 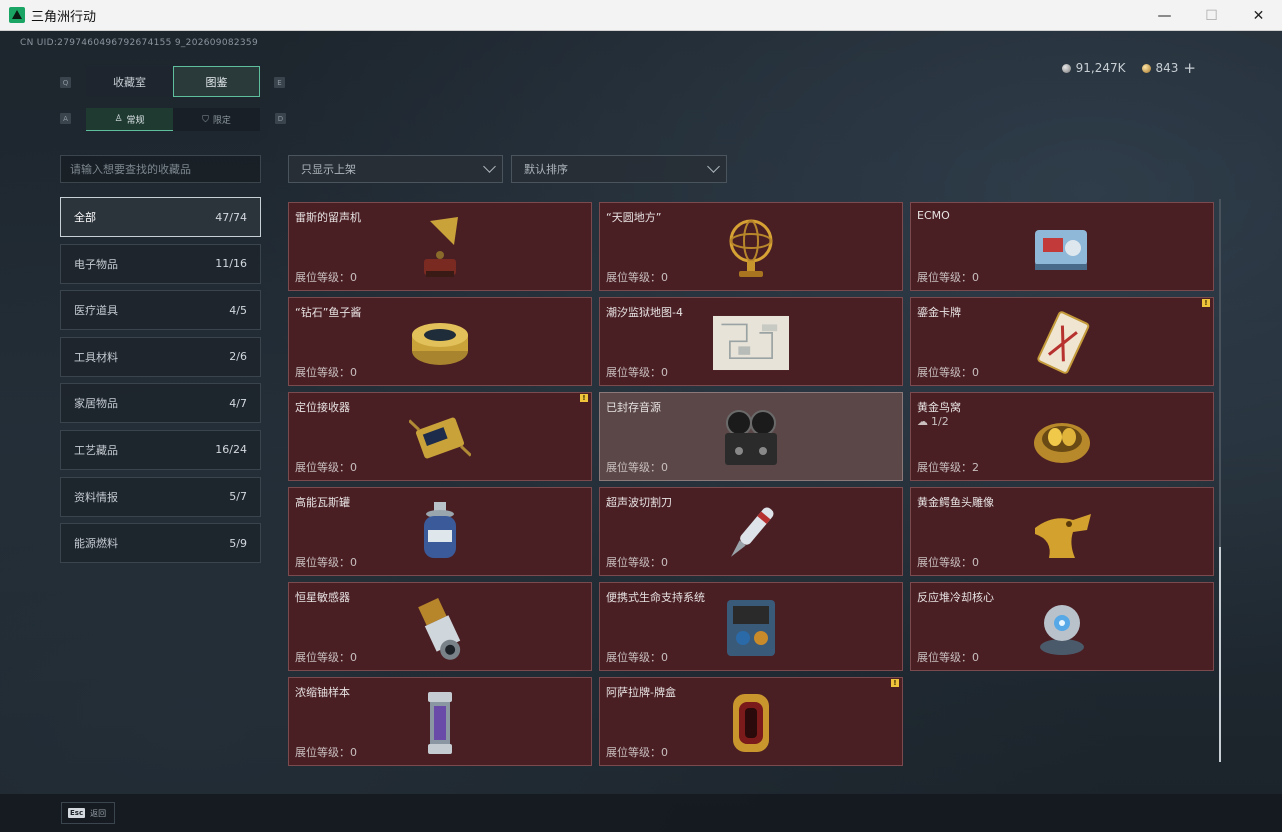 I want to click on category-intel: 资料情报 5/7, so click(x=160, y=496).